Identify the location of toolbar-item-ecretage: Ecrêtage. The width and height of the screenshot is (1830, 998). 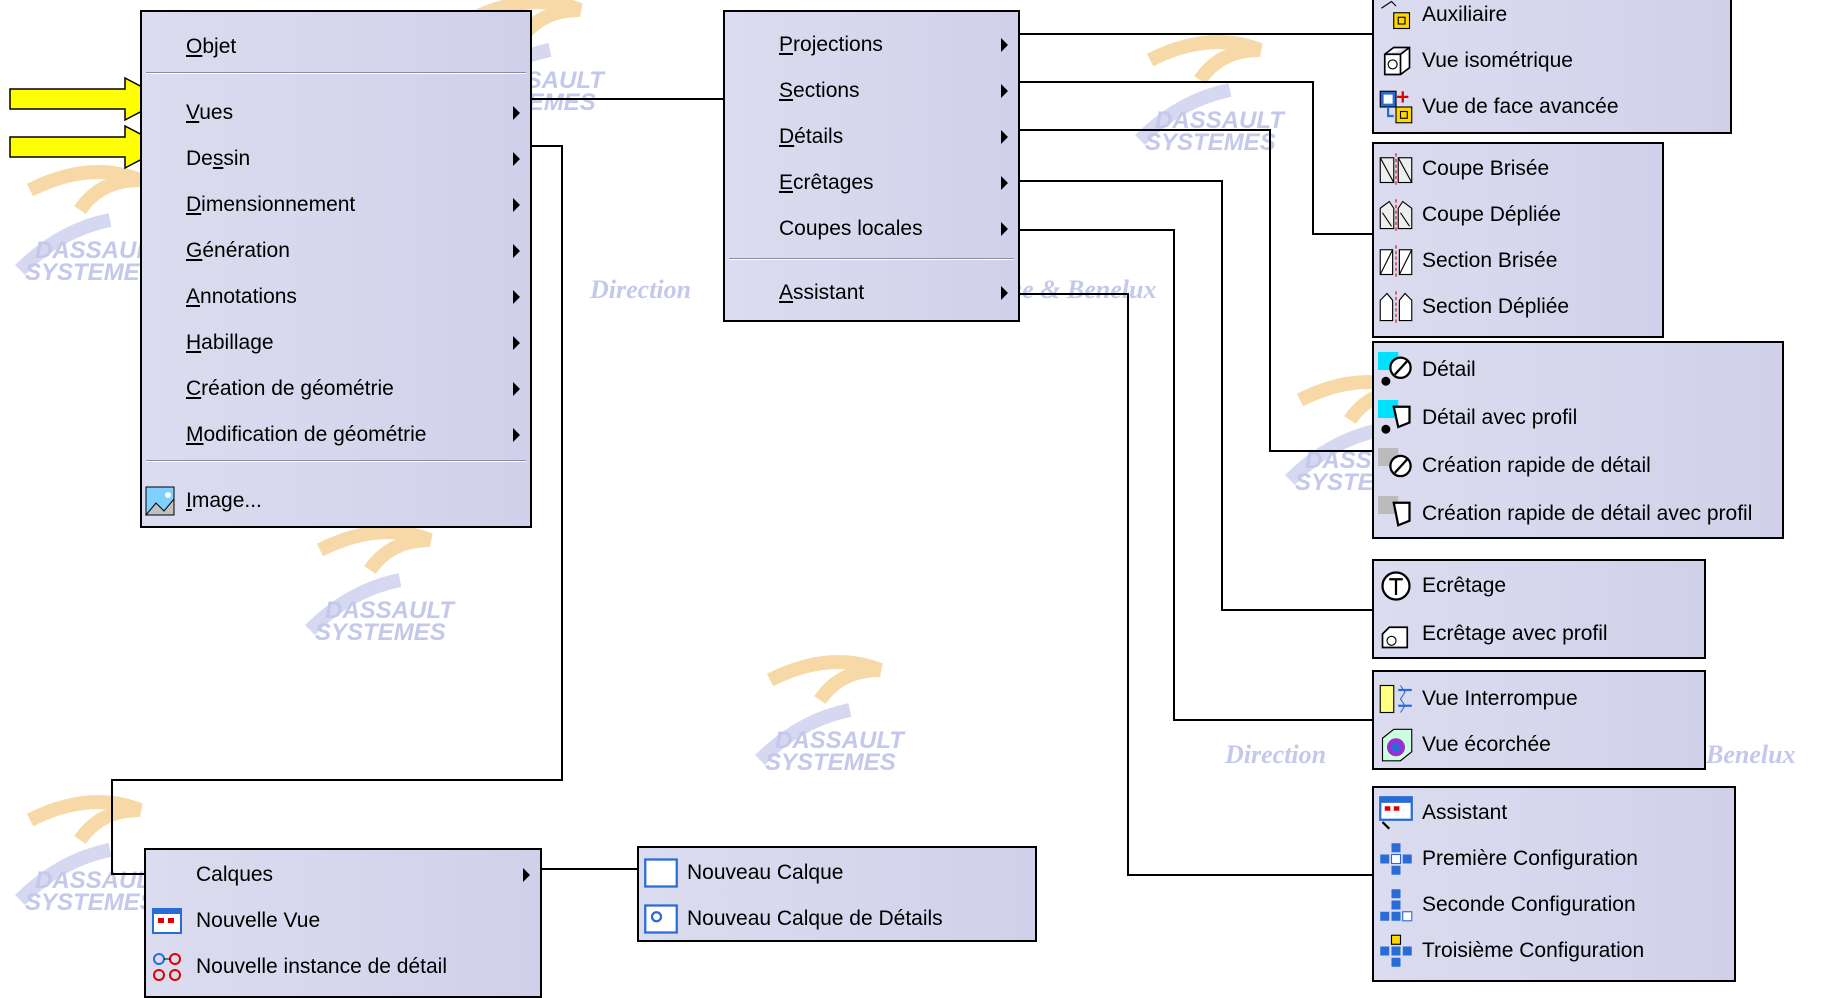
(1539, 586).